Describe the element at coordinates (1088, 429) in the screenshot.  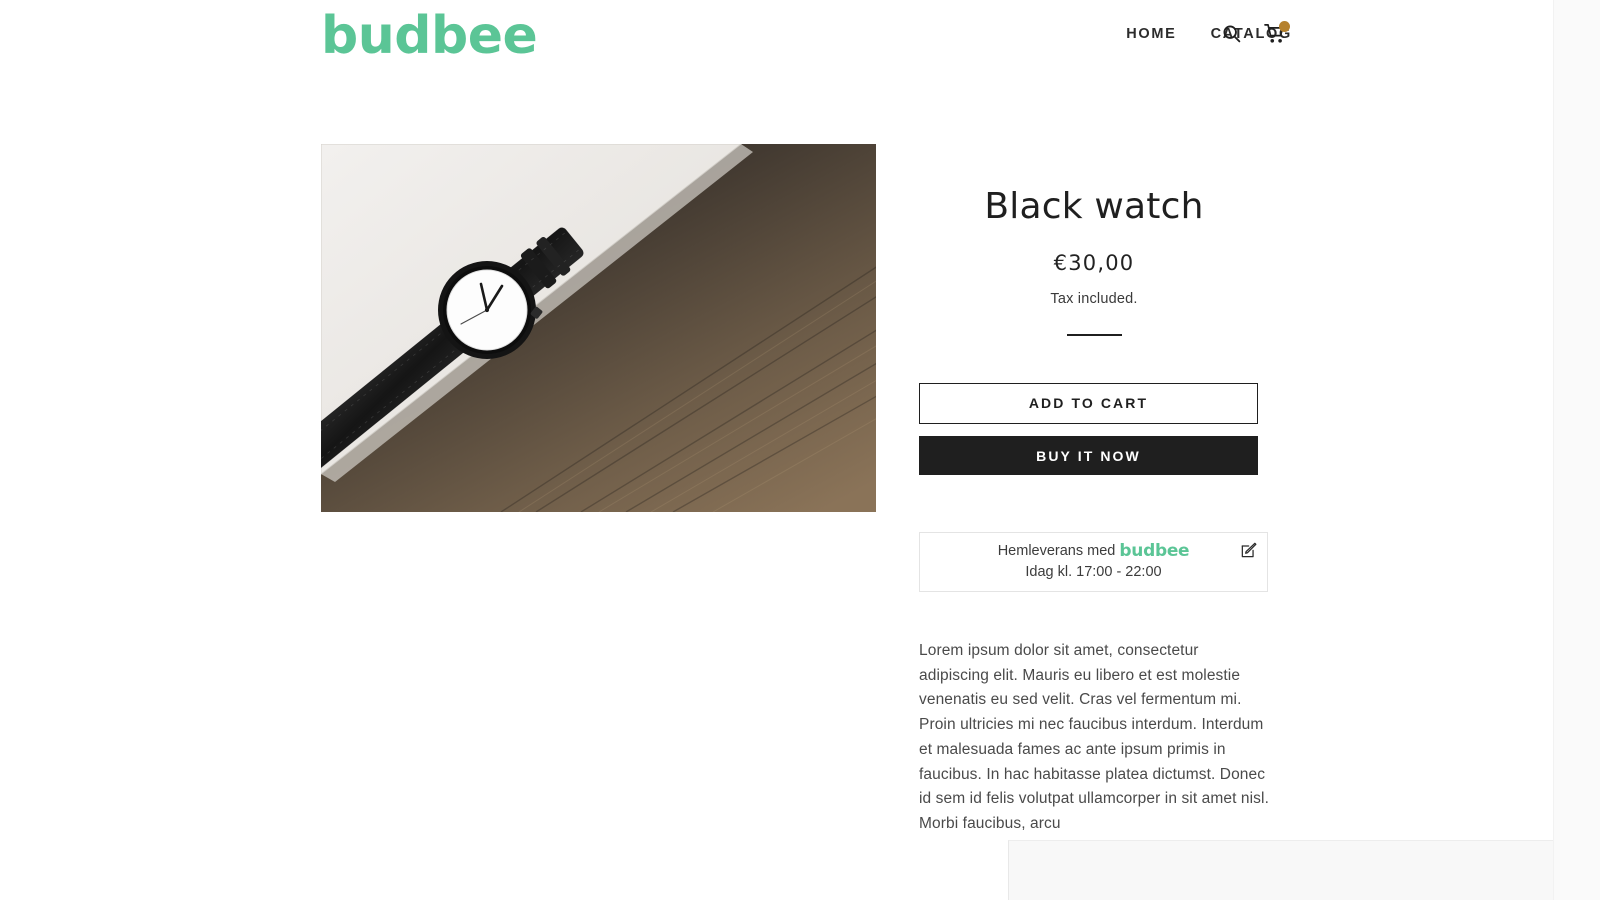
I see `purchase-actions: ADD TO CART BUY IT NOW` at that location.